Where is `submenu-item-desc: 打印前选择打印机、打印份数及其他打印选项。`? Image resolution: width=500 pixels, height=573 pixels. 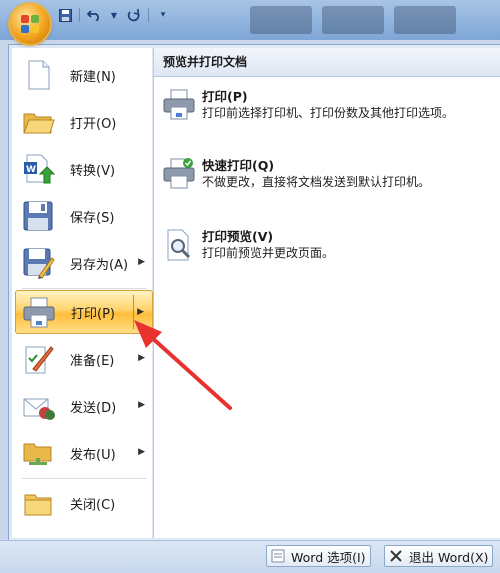
submenu-item-desc: 打印前选择打印机、打印份数及其他打印选项。 is located at coordinates (328, 113).